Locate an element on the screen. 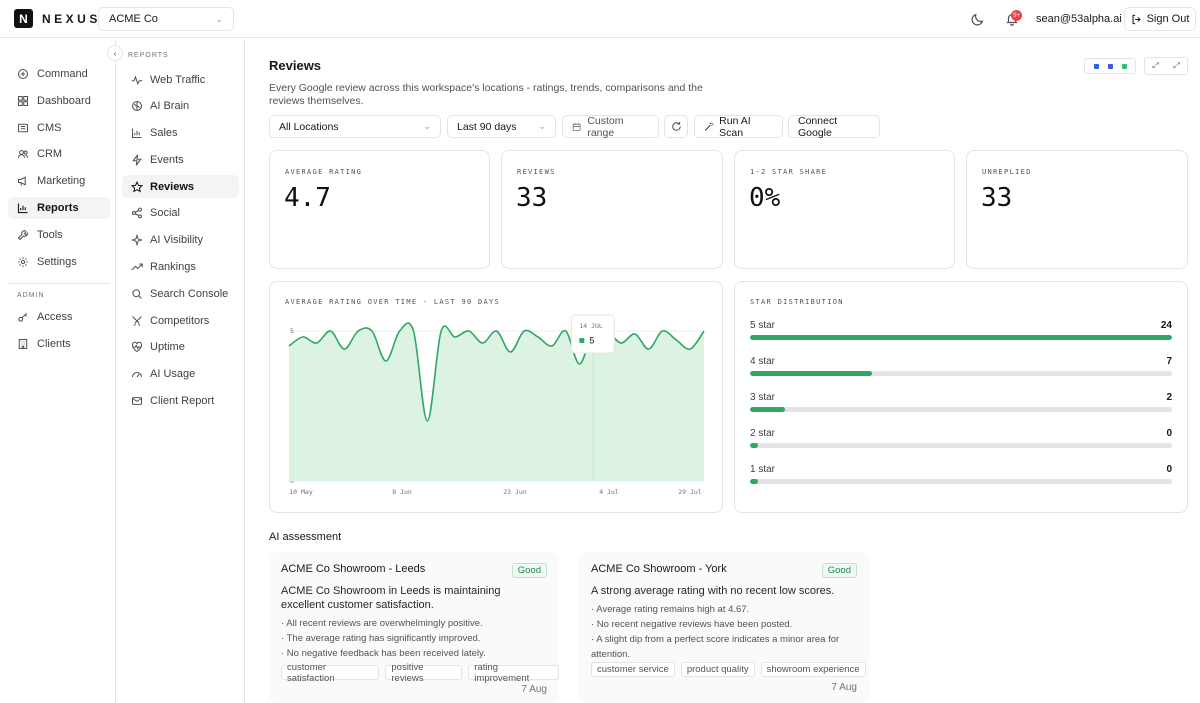  star-icon is located at coordinates (137, 186).